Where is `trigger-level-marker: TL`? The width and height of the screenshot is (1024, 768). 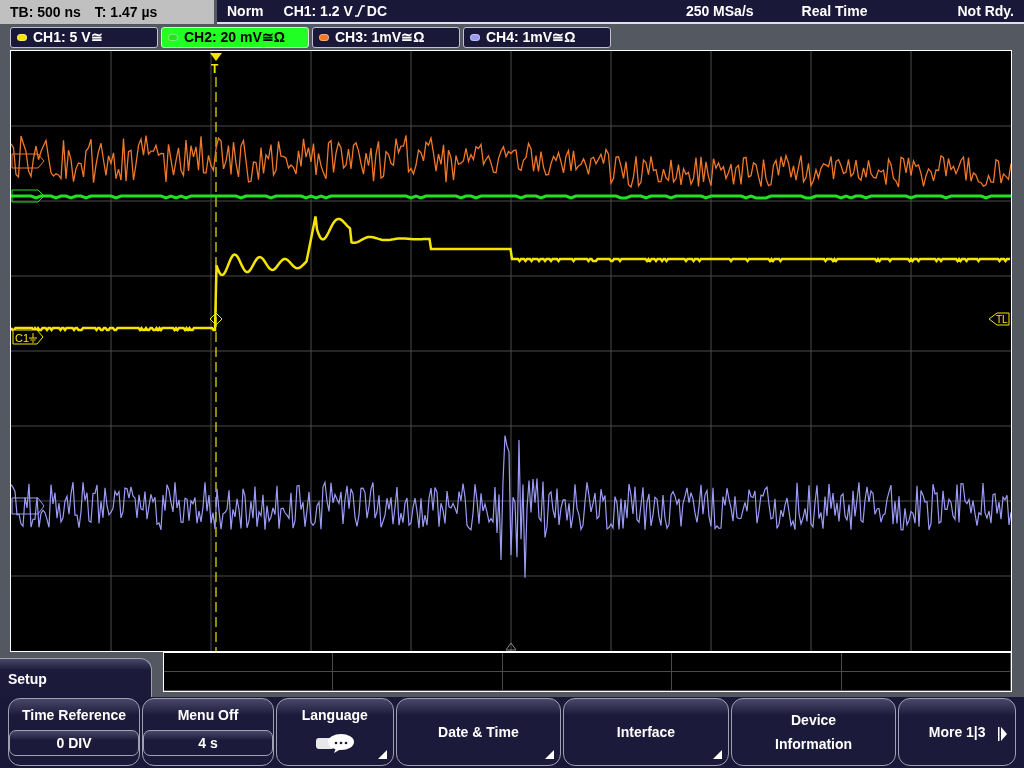
trigger-level-marker: TL is located at coordinates (999, 319).